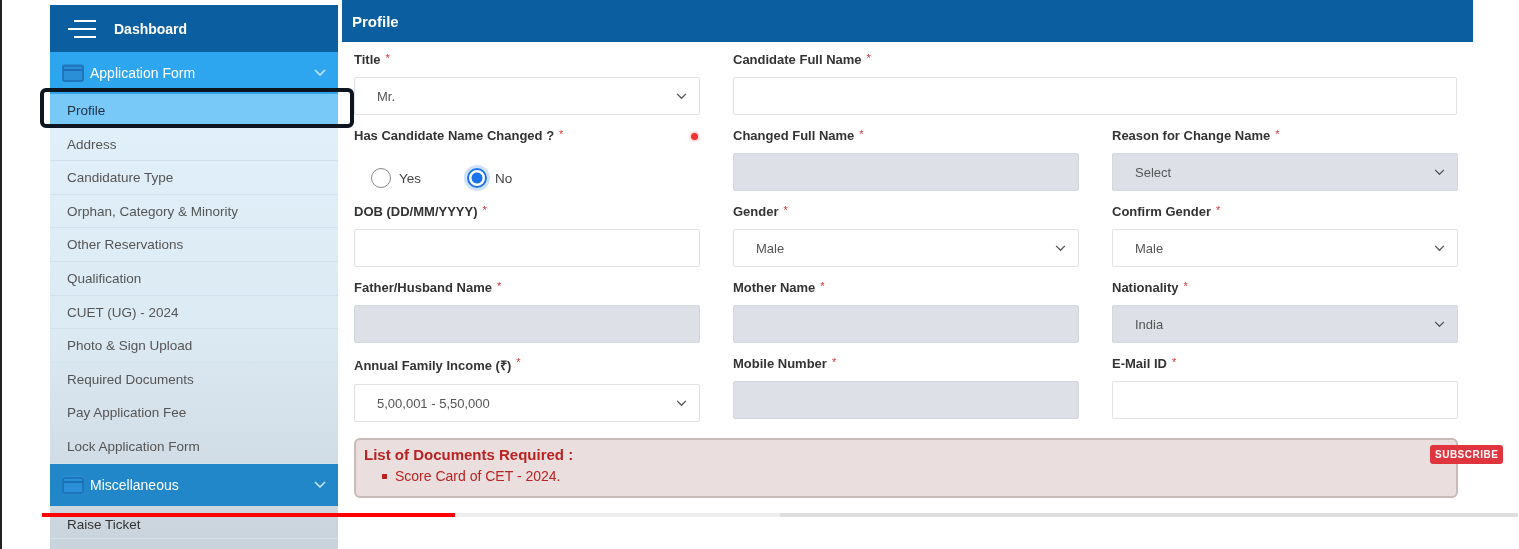 This screenshot has height=549, width=1519. Describe the element at coordinates (527, 403) in the screenshot. I see `select-field: 5,00,001 - 5,50,000` at that location.